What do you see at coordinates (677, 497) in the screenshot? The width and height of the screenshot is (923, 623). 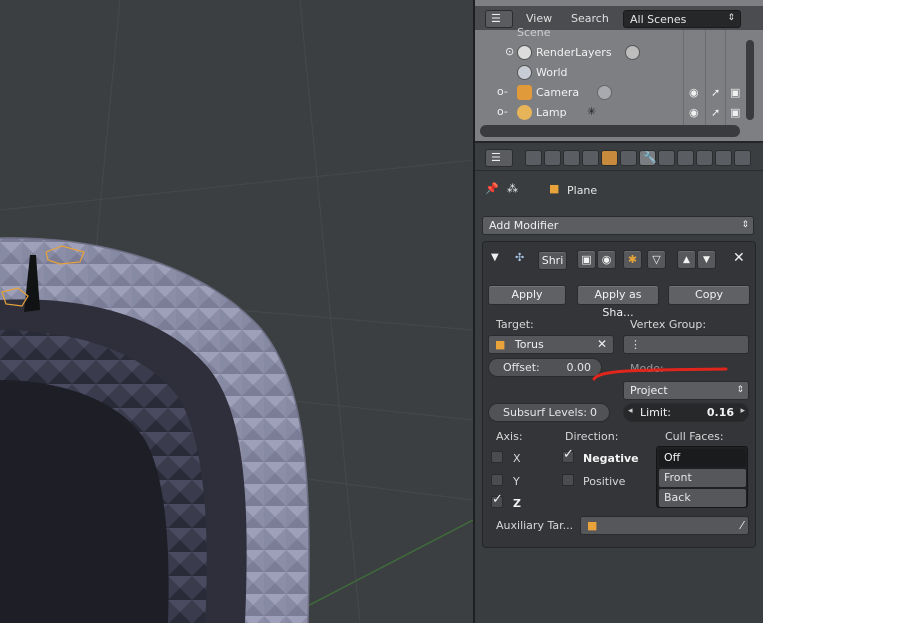 I see `cull-option-label: Back` at bounding box center [677, 497].